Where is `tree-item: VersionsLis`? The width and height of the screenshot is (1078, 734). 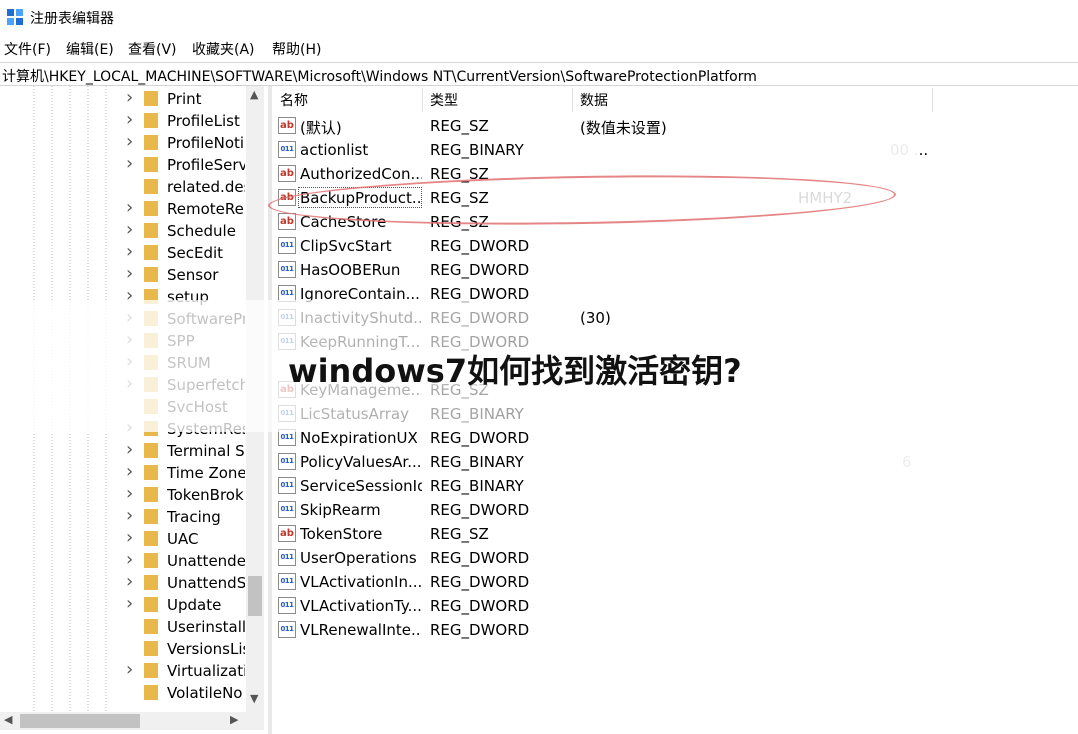
tree-item: VersionsLis is located at coordinates (131, 649).